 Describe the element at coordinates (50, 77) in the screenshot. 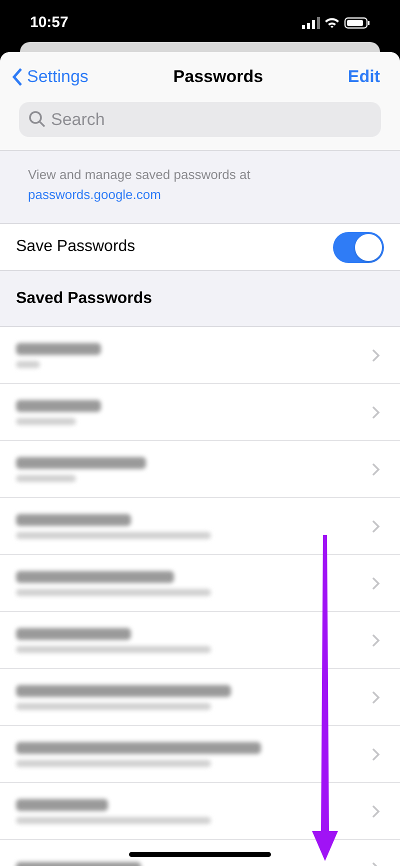

I see `back-button: Settings` at that location.